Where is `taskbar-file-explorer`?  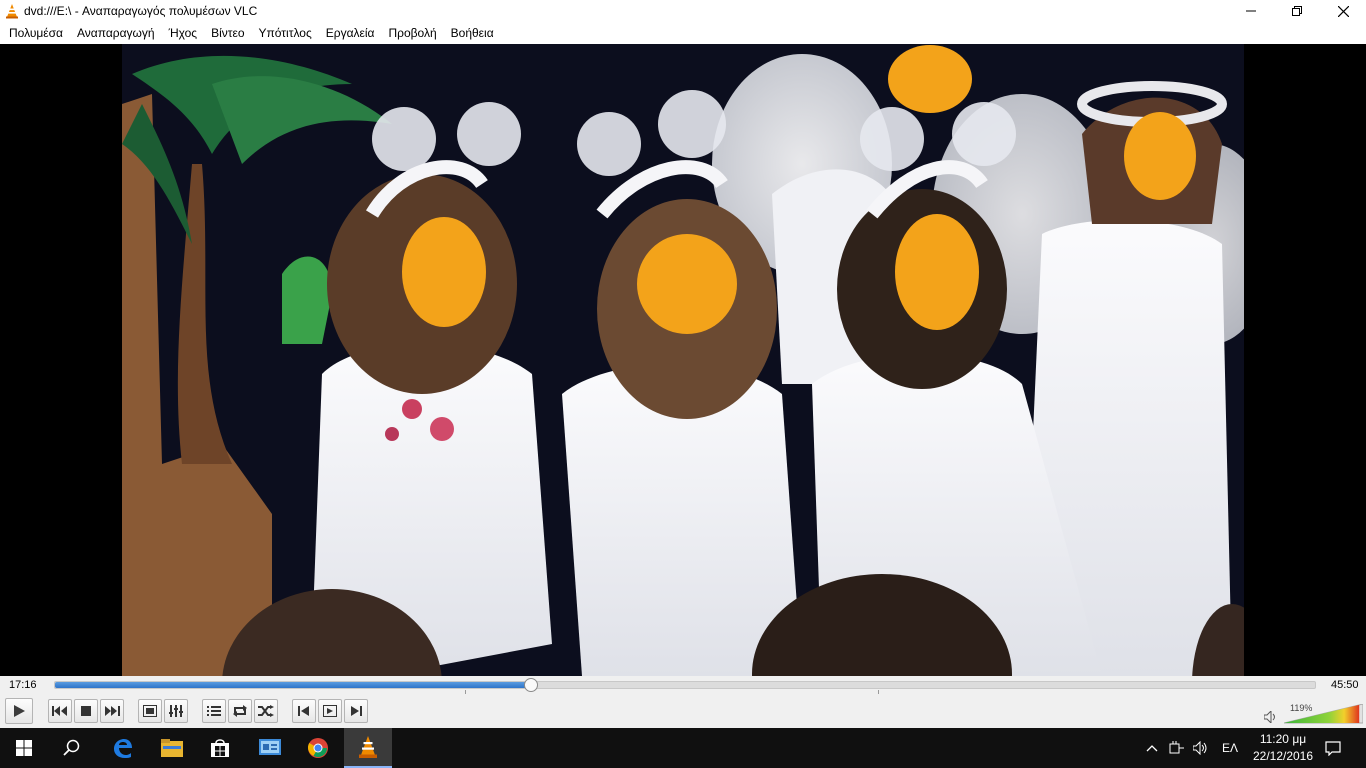 taskbar-file-explorer is located at coordinates (172, 748).